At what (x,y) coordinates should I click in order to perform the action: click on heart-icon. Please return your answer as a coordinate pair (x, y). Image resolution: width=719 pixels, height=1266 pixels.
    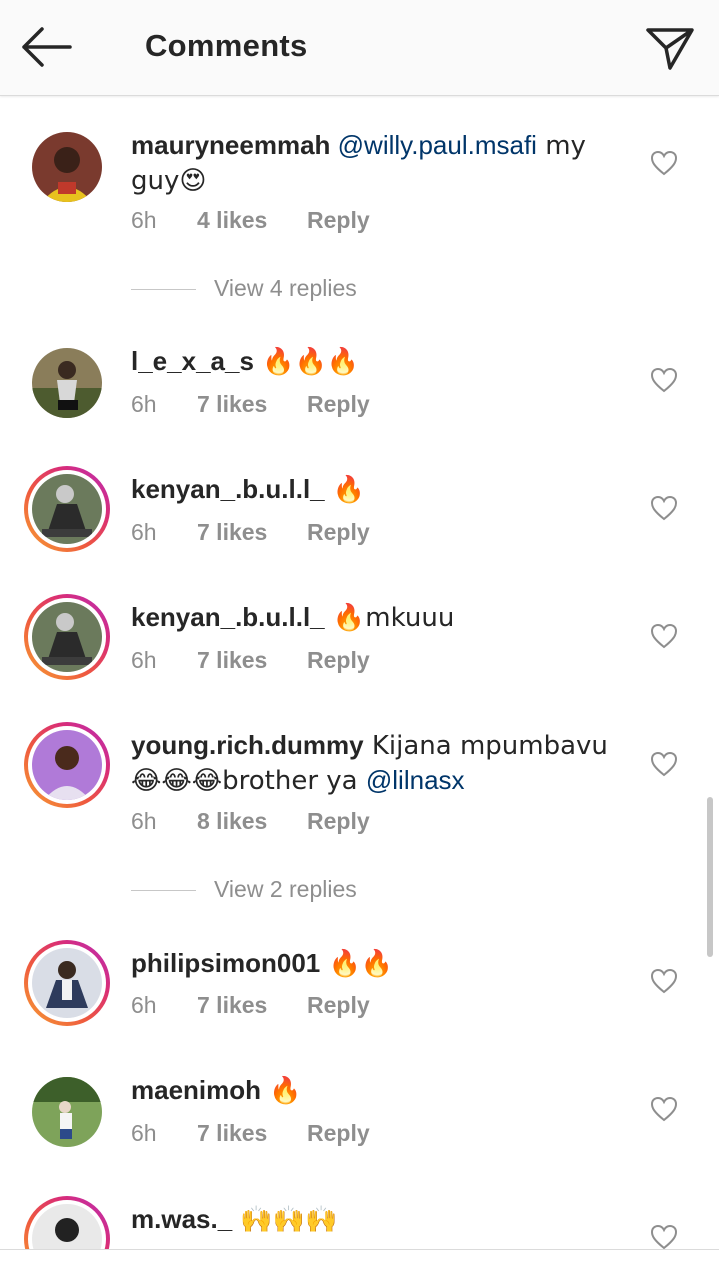
    Looking at the image, I should click on (664, 1236).